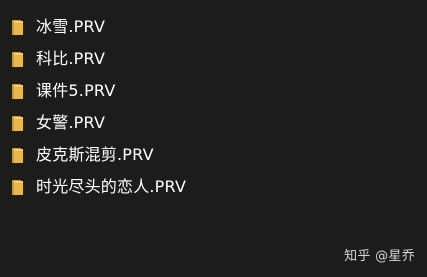  Describe the element at coordinates (95, 154) in the screenshot. I see `file-name: 皮克斯混剪.PRV` at that location.